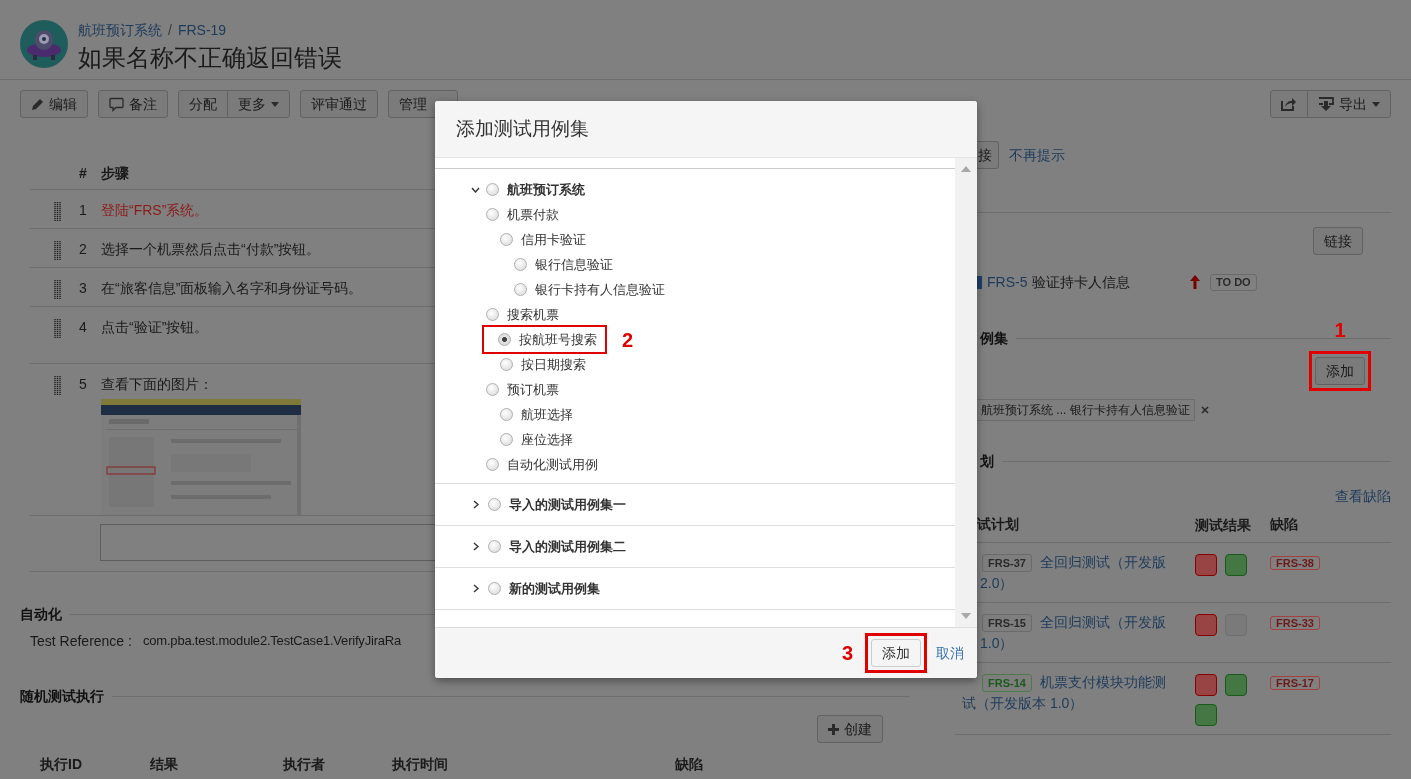  I want to click on tree-item-label: 预订机票, so click(533, 389).